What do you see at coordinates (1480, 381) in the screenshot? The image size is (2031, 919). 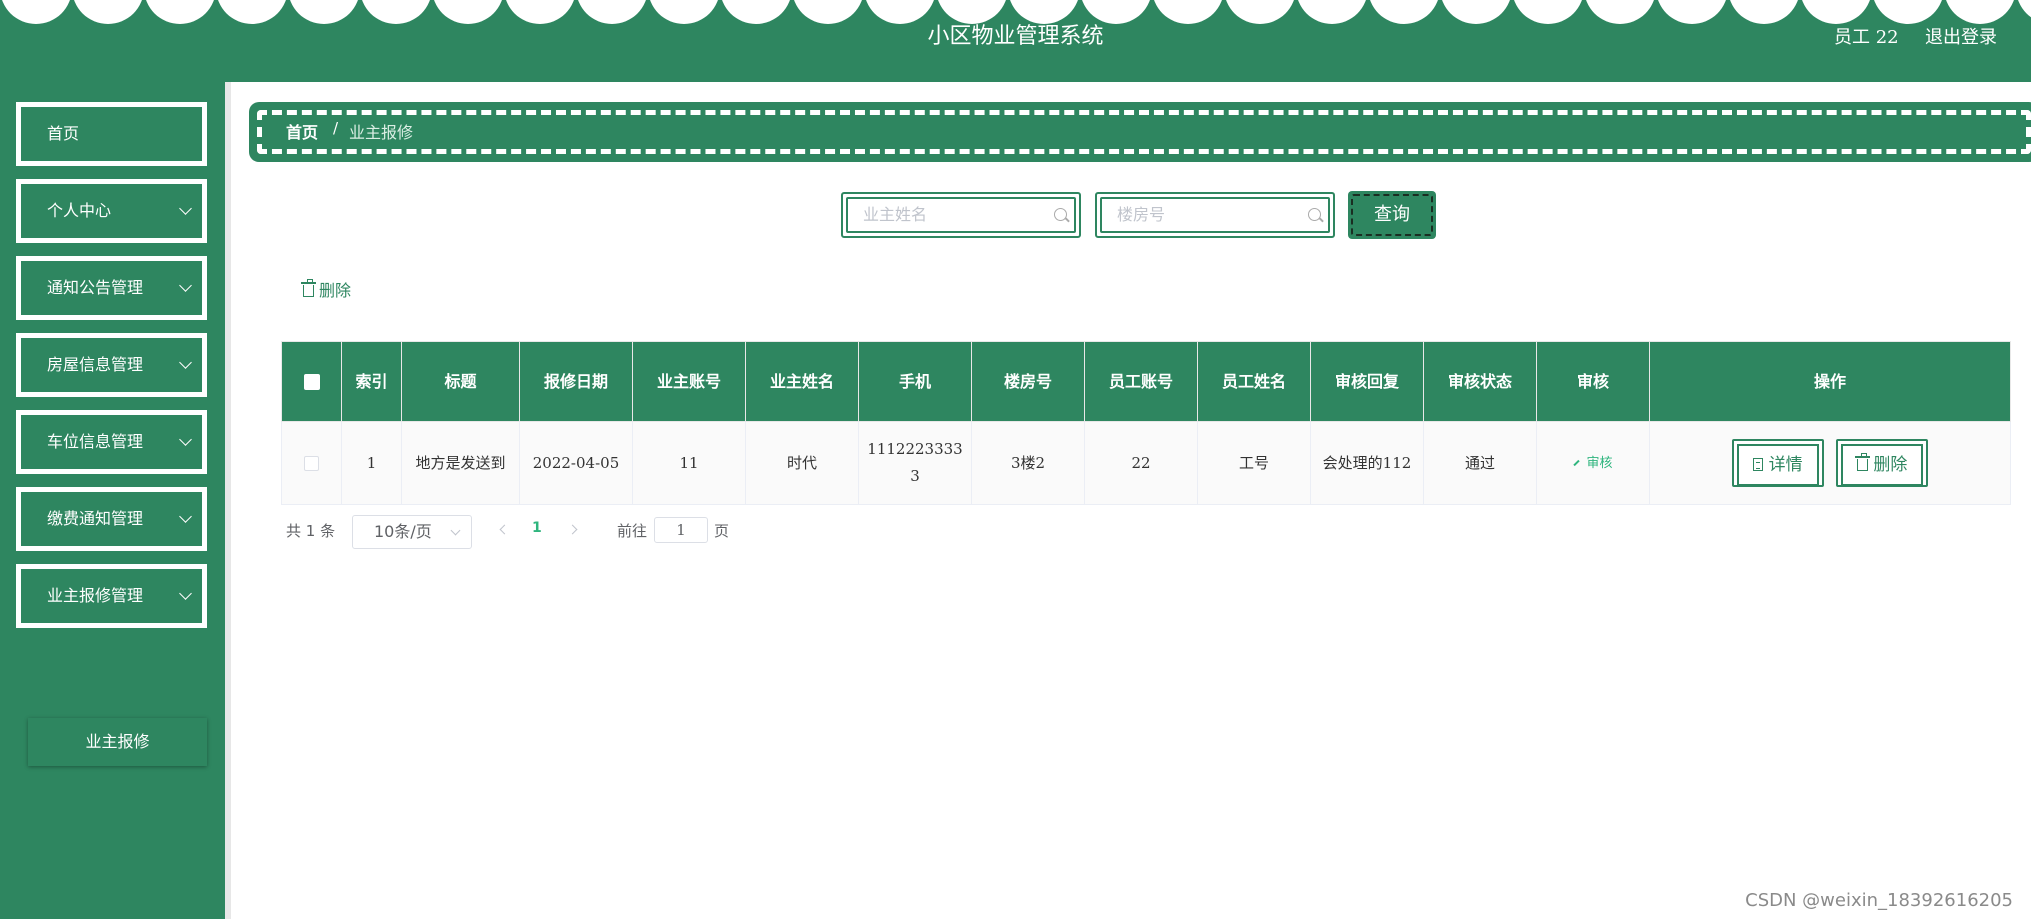 I see `column-header: 审核状态` at bounding box center [1480, 381].